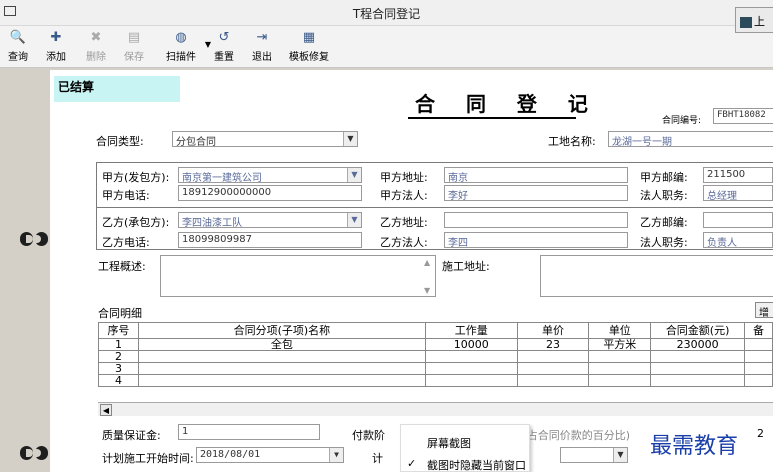 Image resolution: width=773 pixels, height=472 pixels. I want to click on party-a-title-field: 总经理, so click(738, 193).